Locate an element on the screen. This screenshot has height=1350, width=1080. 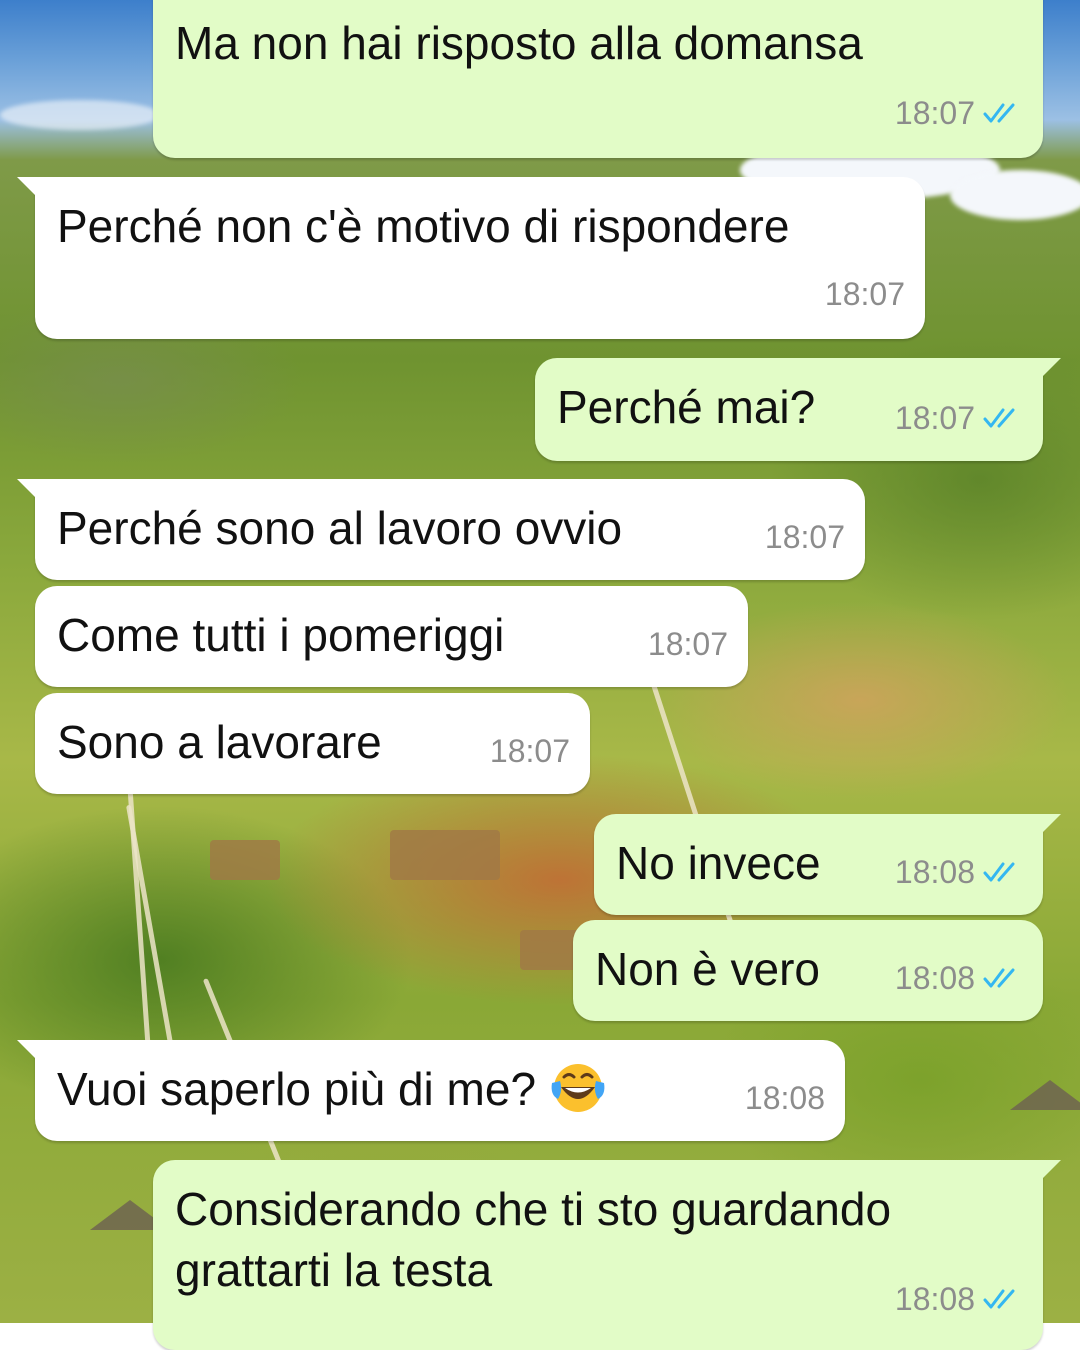
outgoing-message: Perché mai? 18:07 is located at coordinates (798, 409).